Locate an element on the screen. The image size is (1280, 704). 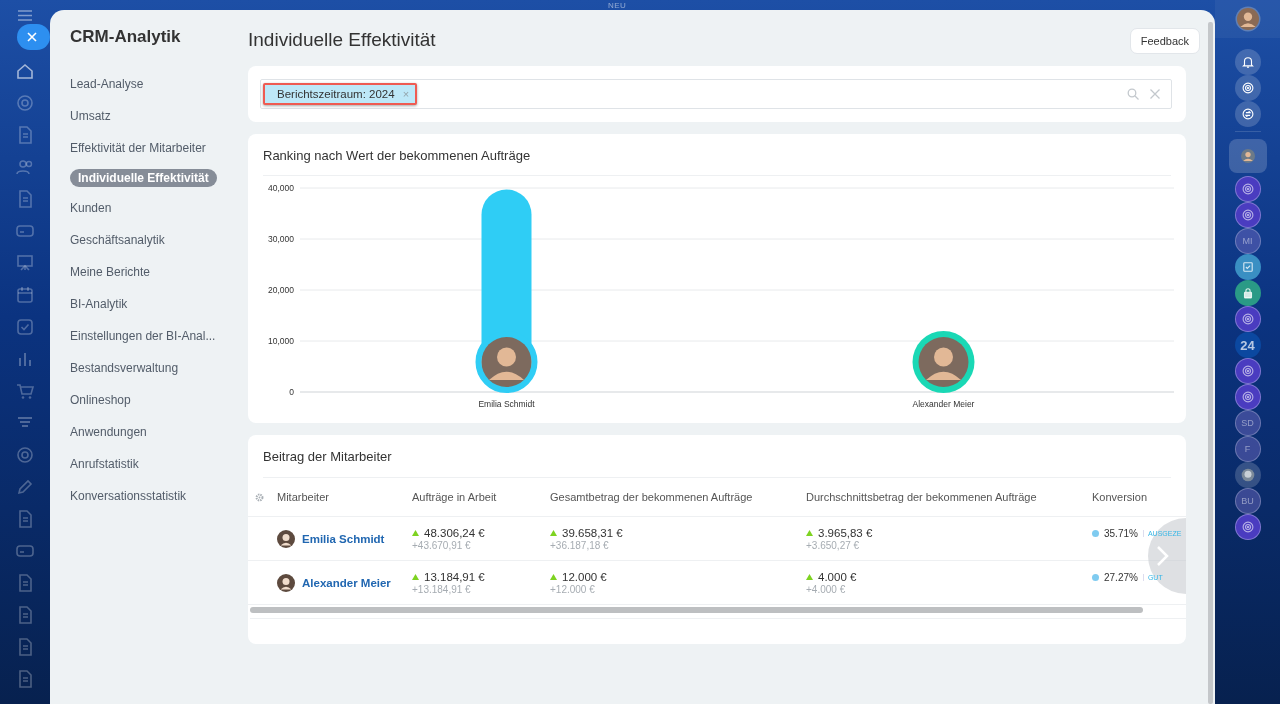
close-button is located at coordinates (33, 37).